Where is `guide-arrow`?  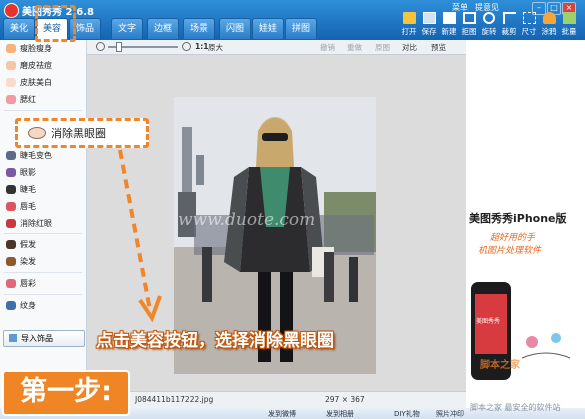 guide-arrow is located at coordinates (140, 236).